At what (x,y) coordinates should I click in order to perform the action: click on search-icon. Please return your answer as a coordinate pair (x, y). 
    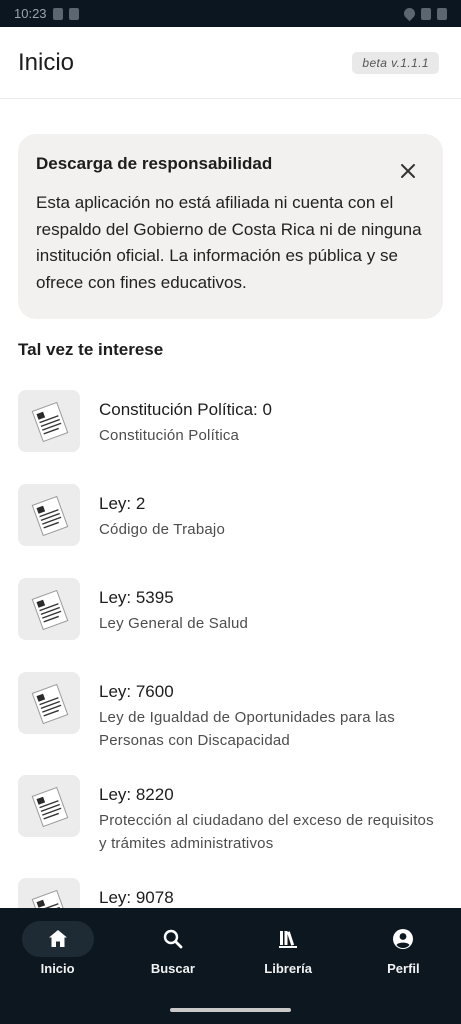
    Looking at the image, I should click on (173, 939).